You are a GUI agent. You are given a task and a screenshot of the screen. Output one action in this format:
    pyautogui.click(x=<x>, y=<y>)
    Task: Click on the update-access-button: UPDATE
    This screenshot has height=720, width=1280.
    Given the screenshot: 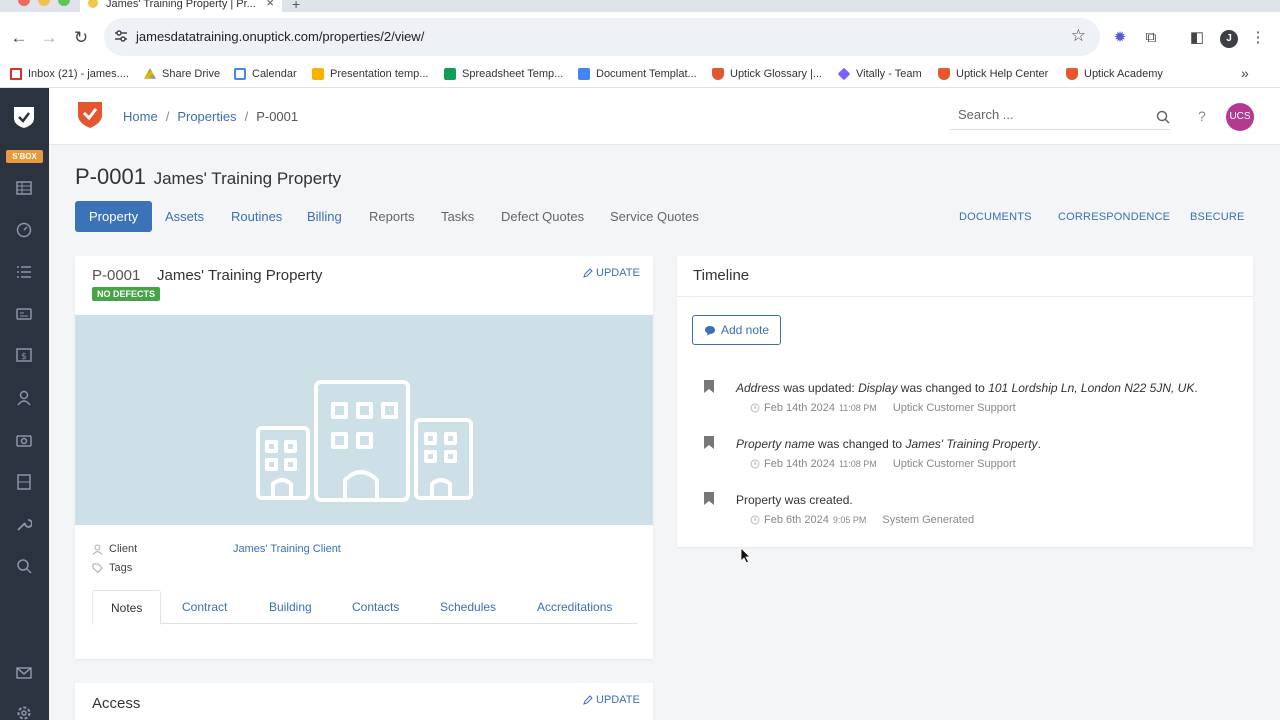 What is the action you would take?
    pyautogui.click(x=611, y=700)
    